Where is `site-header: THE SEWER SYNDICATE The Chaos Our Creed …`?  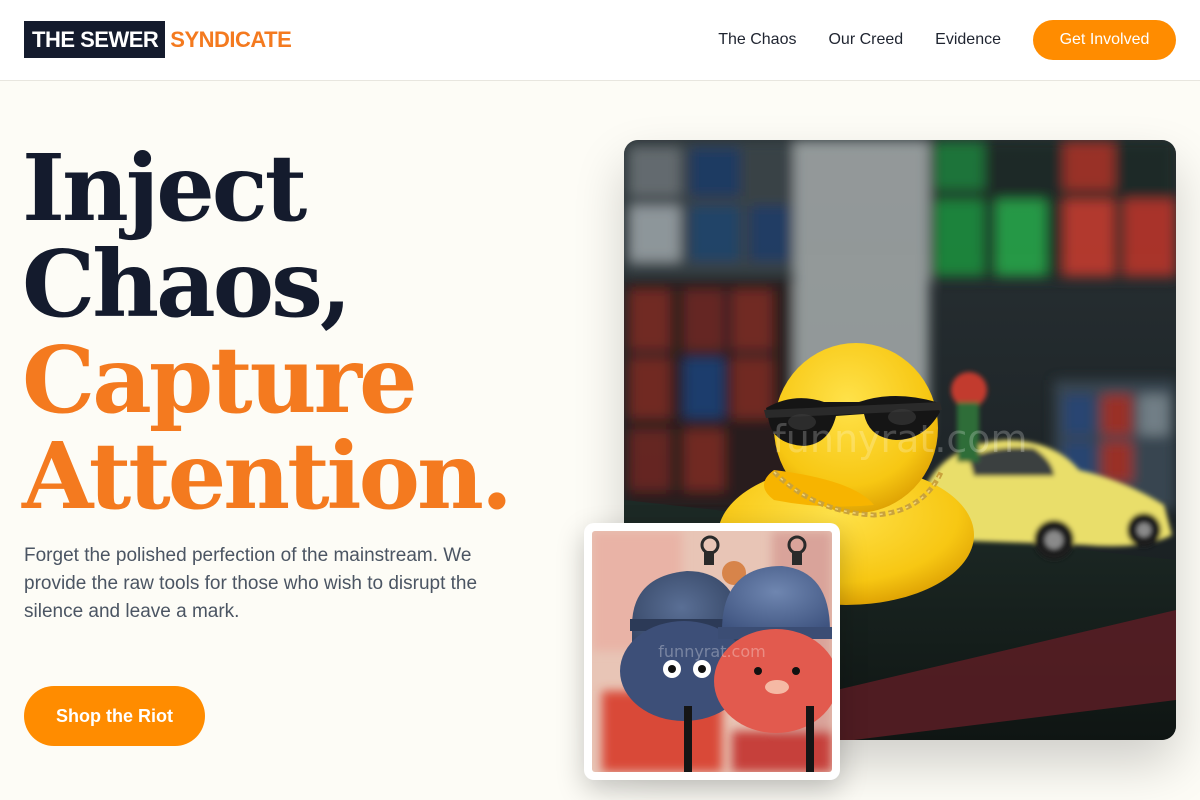 site-header: THE SEWER SYNDICATE The Chaos Our Creed … is located at coordinates (600, 40).